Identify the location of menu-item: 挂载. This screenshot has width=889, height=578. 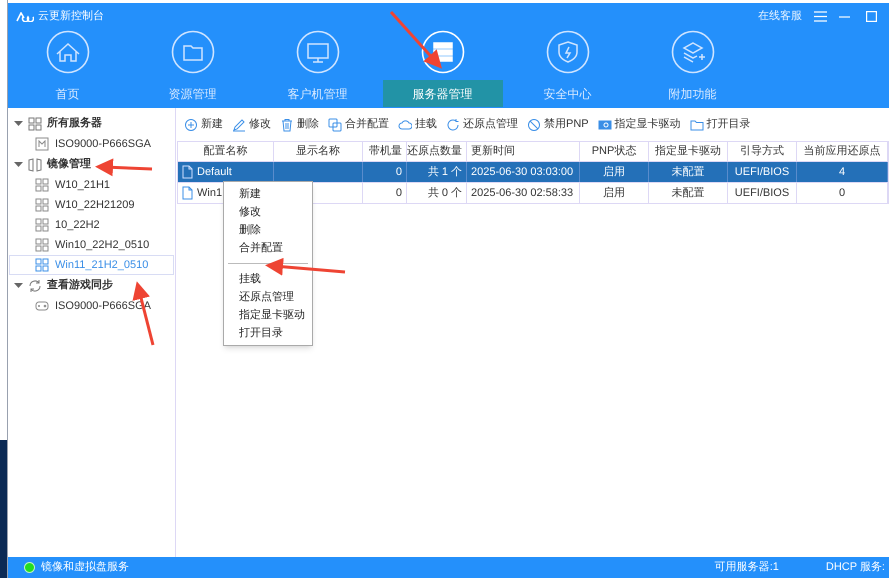
(268, 279).